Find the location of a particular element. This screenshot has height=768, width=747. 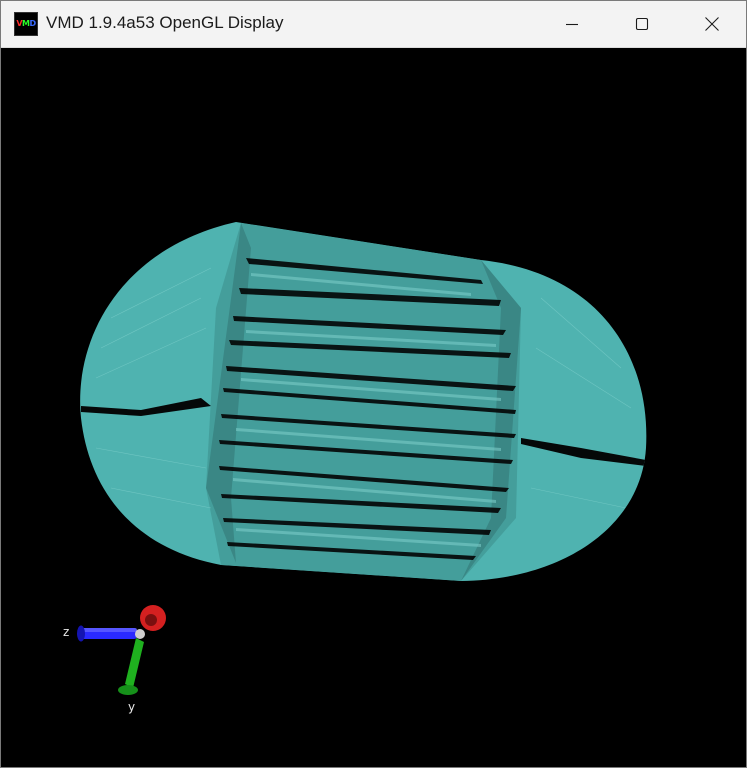

maximize-icon is located at coordinates (642, 24).